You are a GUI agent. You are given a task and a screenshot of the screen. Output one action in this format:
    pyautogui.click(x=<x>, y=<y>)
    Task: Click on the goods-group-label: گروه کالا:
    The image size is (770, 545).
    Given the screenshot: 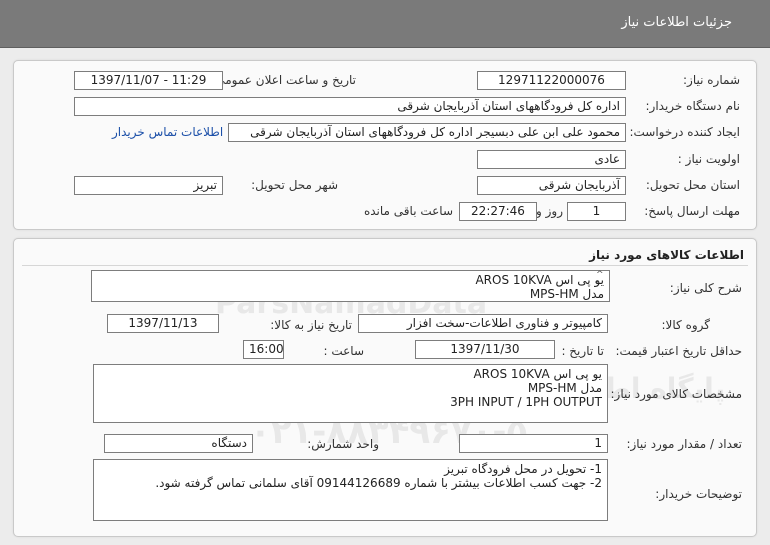 What is the action you would take?
    pyautogui.click(x=686, y=325)
    